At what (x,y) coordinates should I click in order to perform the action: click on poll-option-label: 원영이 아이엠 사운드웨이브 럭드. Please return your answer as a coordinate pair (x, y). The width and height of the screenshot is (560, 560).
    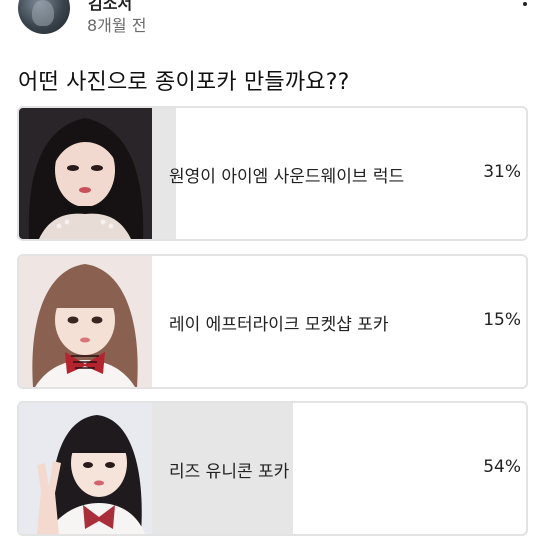
    Looking at the image, I should click on (287, 177).